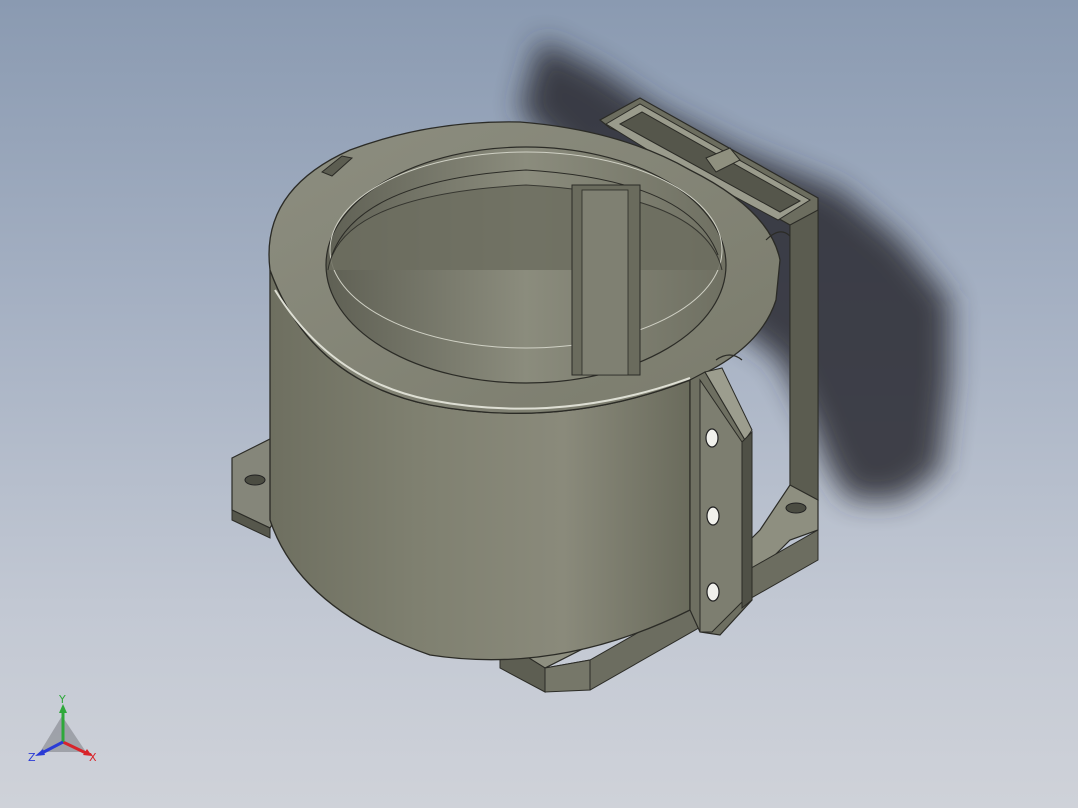 The image size is (1078, 808). Describe the element at coordinates (721, 501) in the screenshot. I see `clamp-strip` at that location.